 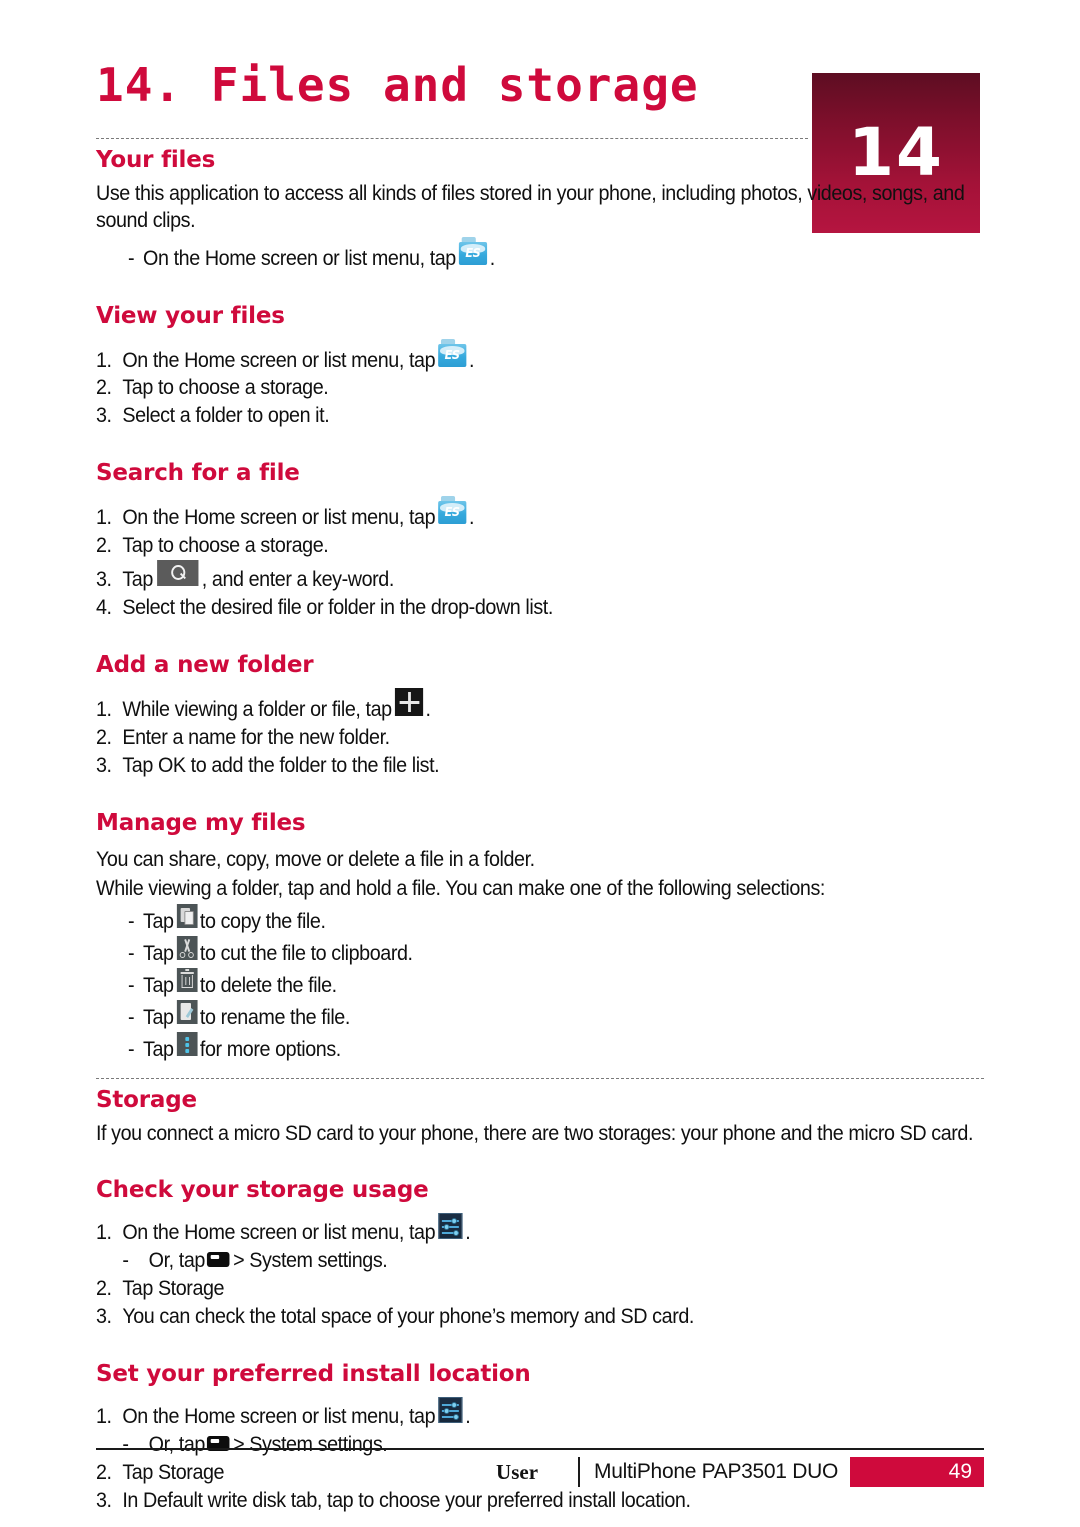 What do you see at coordinates (187, 980) in the screenshot?
I see `trash-icon` at bounding box center [187, 980].